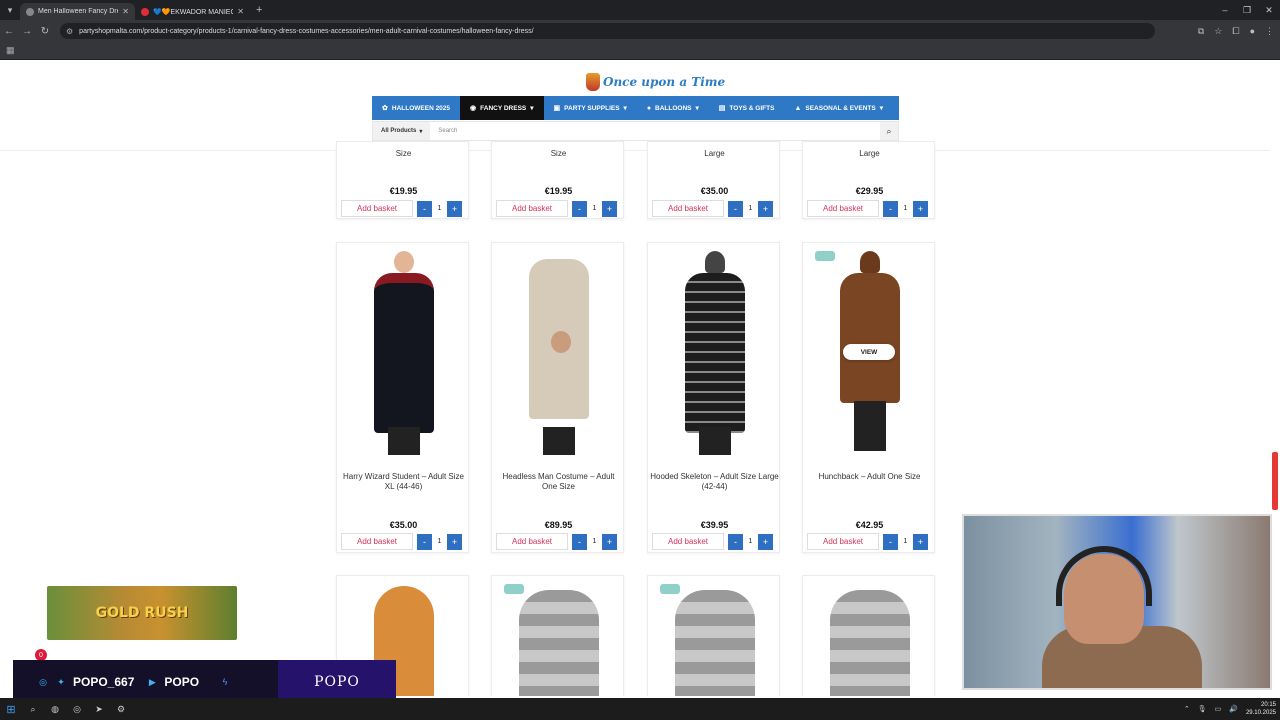  Describe the element at coordinates (121, 709) in the screenshot. I see `steam-app-icon: ⚙` at that location.